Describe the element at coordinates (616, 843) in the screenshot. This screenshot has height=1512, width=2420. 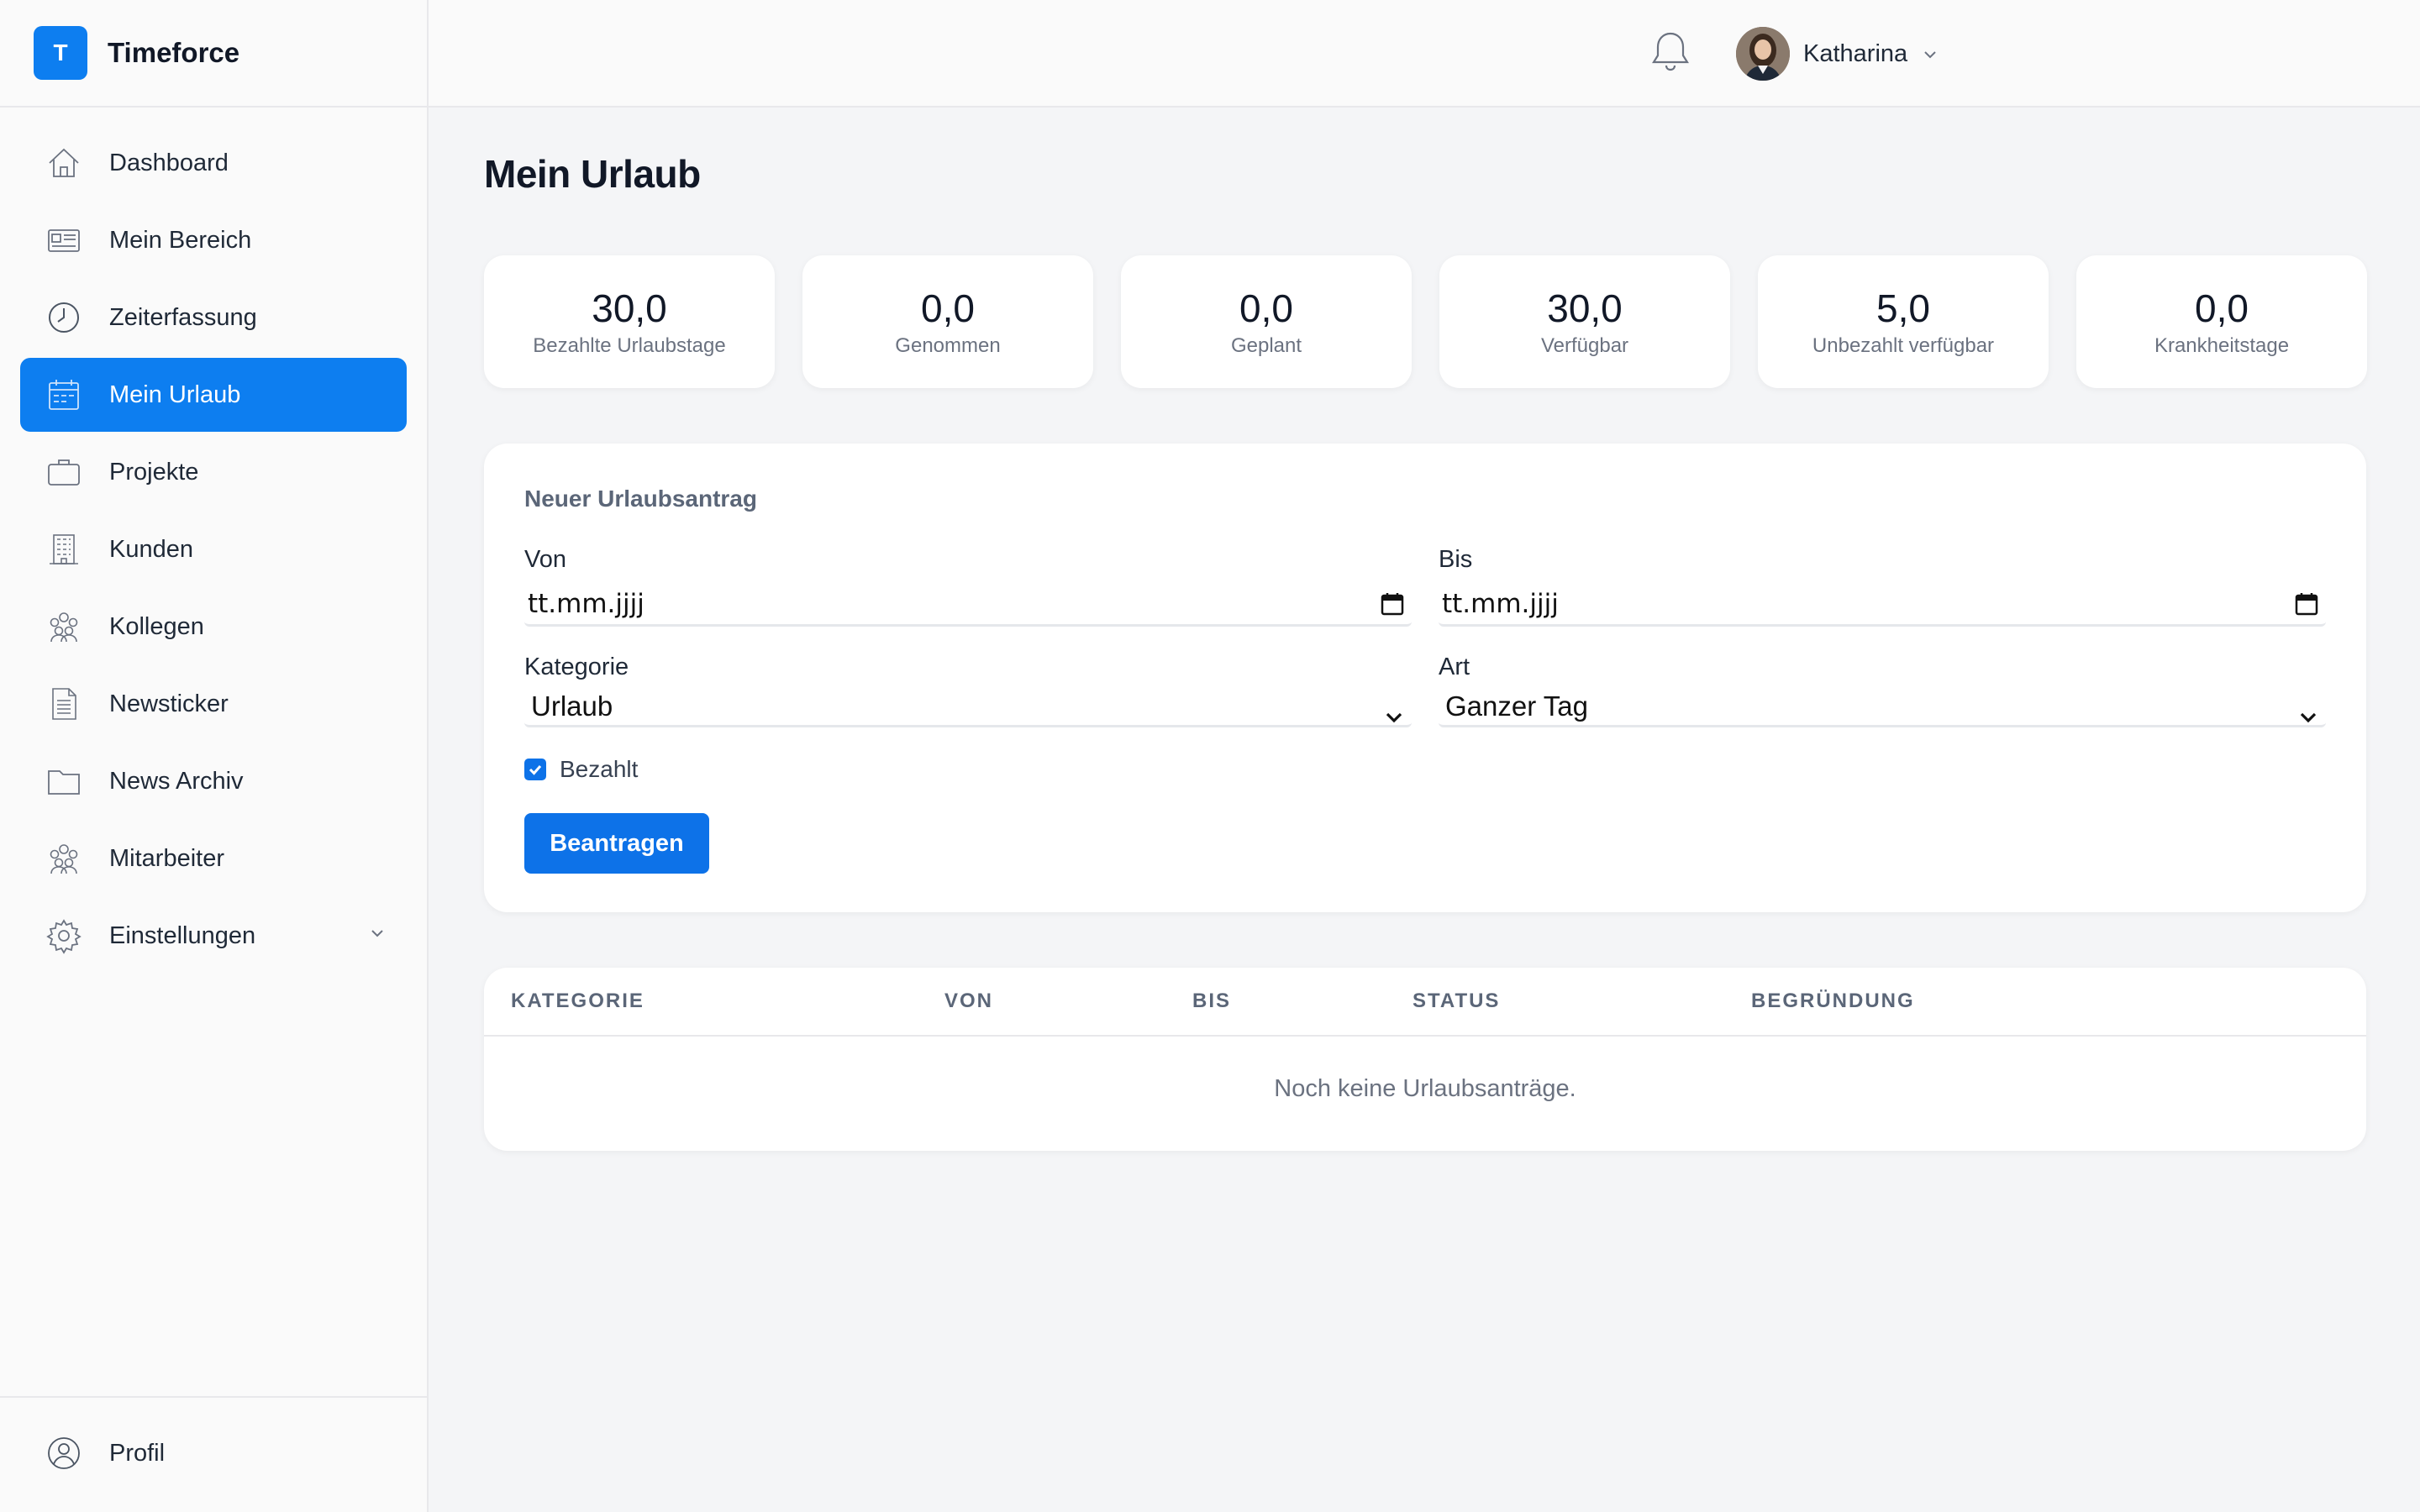
I see `submit-request-button: Beantragen` at that location.